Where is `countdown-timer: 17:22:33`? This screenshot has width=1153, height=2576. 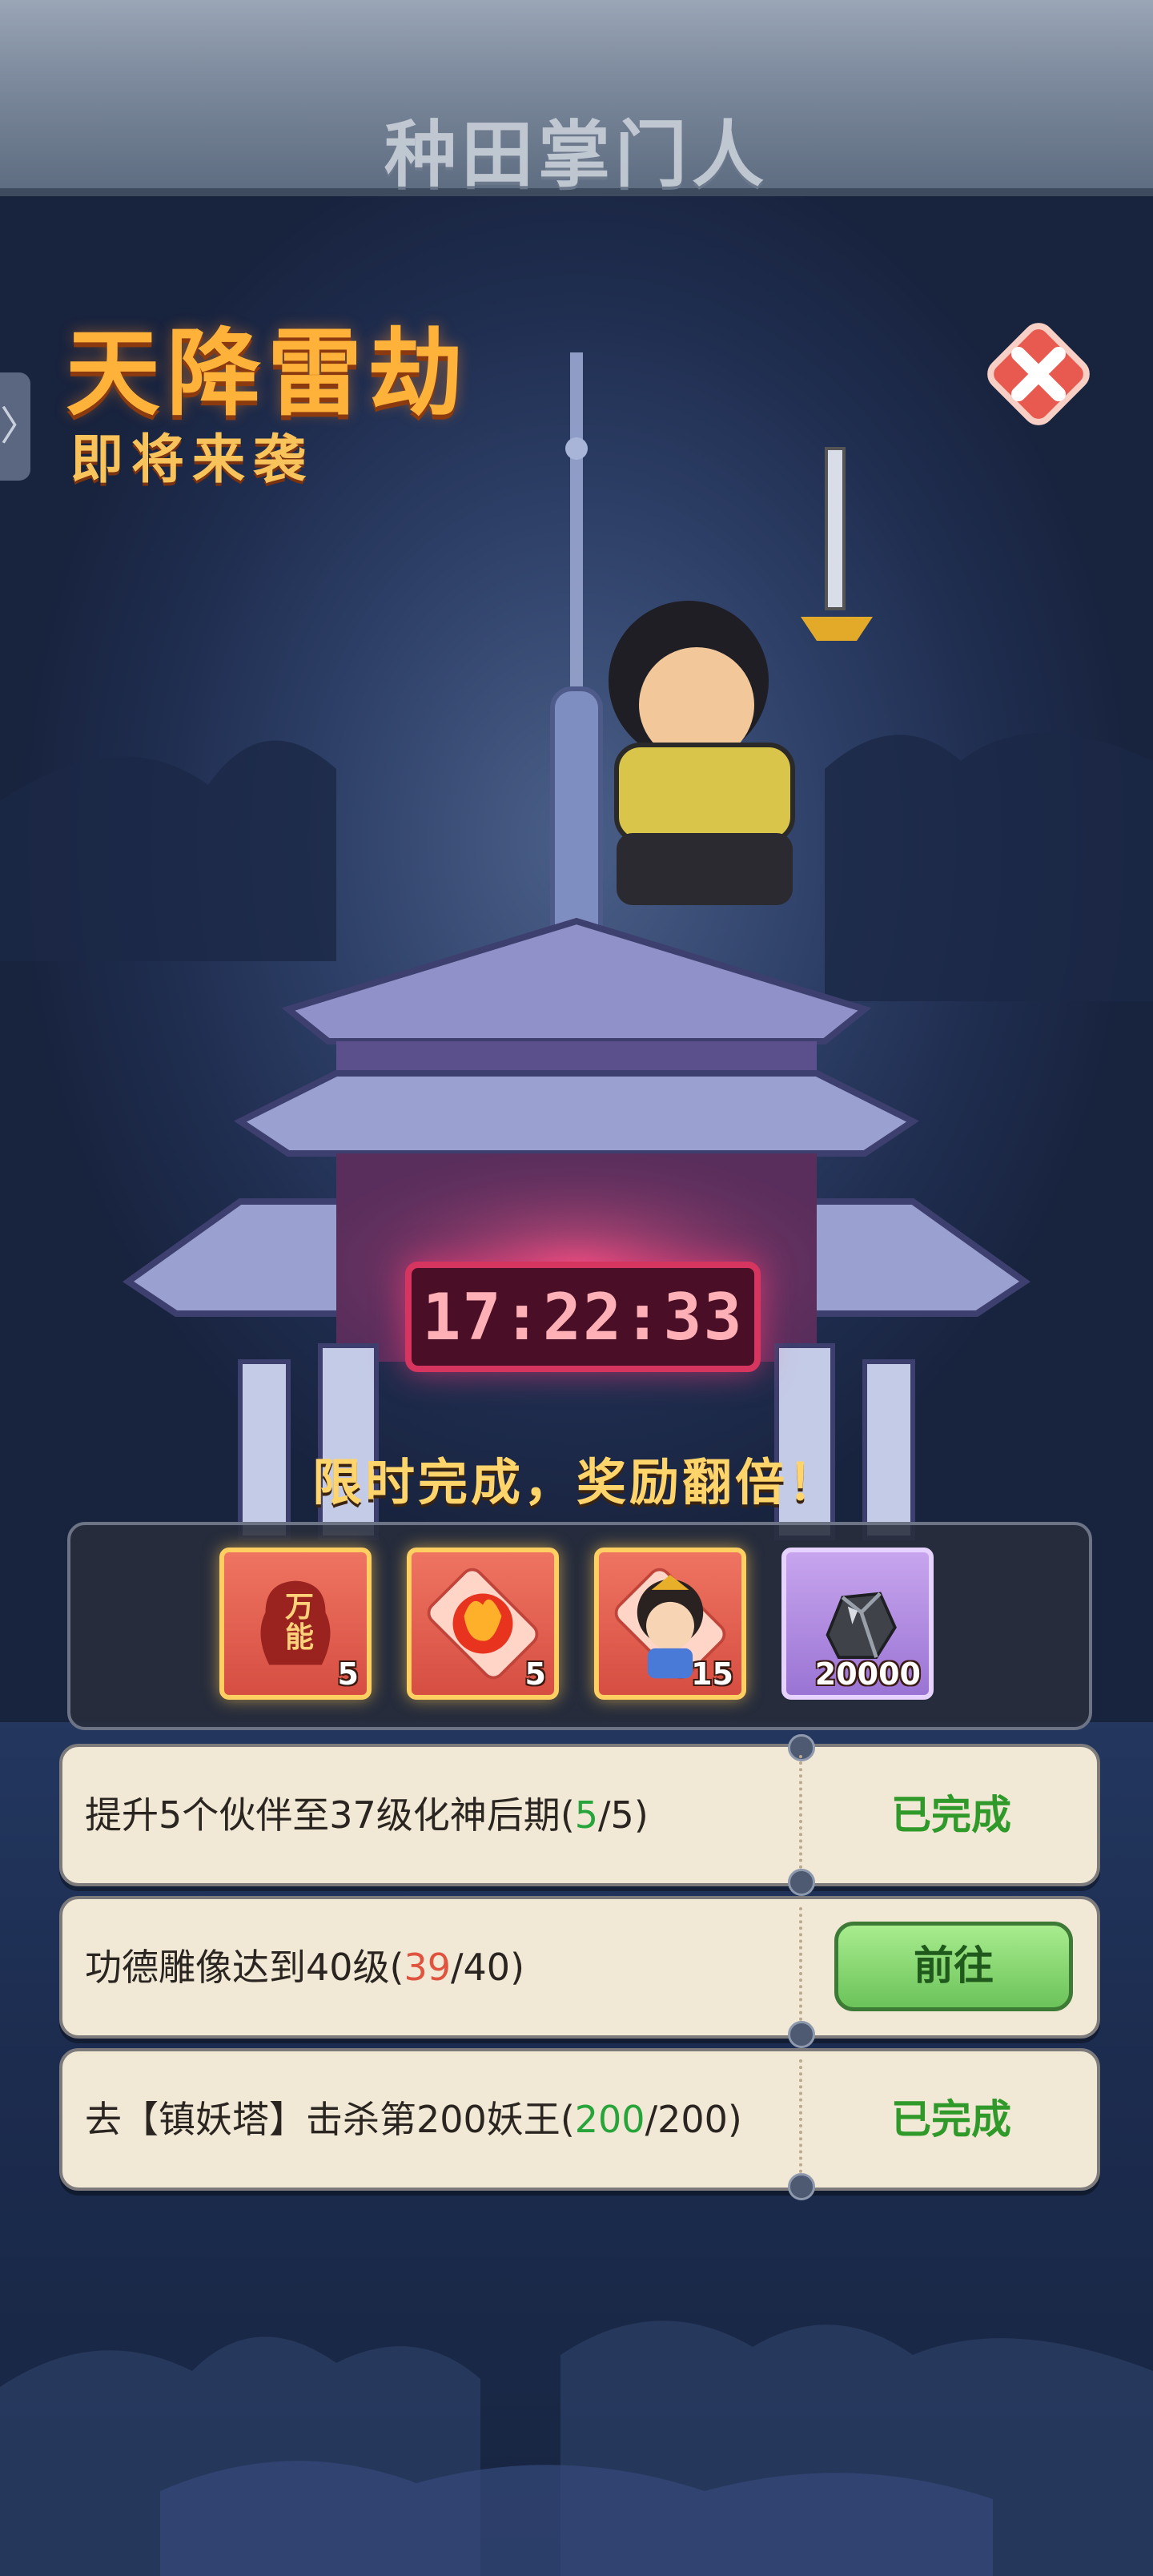 countdown-timer: 17:22:33 is located at coordinates (583, 1317).